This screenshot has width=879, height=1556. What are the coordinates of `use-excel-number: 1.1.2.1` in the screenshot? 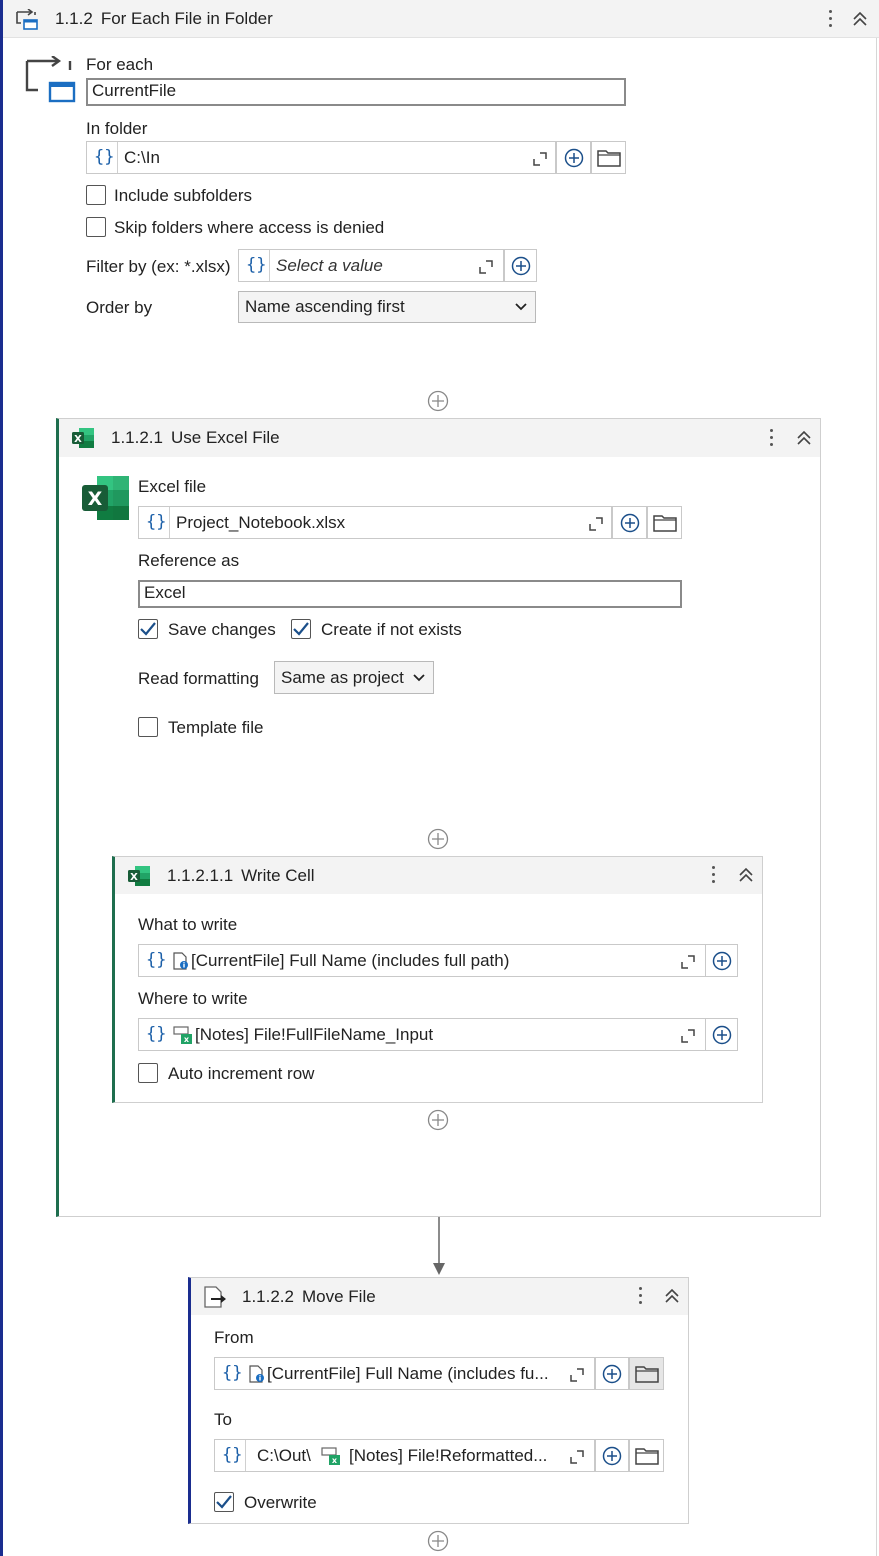 It's located at (137, 437).